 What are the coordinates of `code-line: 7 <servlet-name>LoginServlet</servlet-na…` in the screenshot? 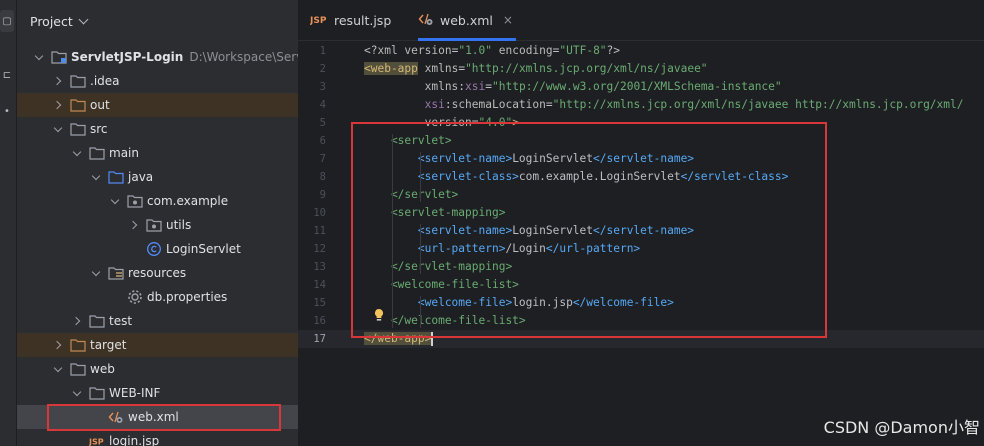 It's located at (641, 159).